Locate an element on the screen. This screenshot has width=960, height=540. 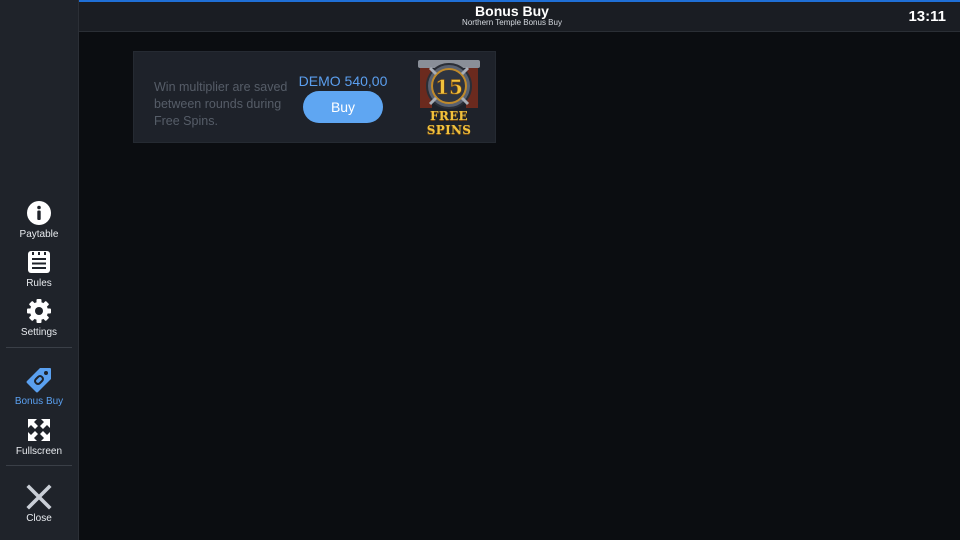
close-icon is located at coordinates (39, 497).